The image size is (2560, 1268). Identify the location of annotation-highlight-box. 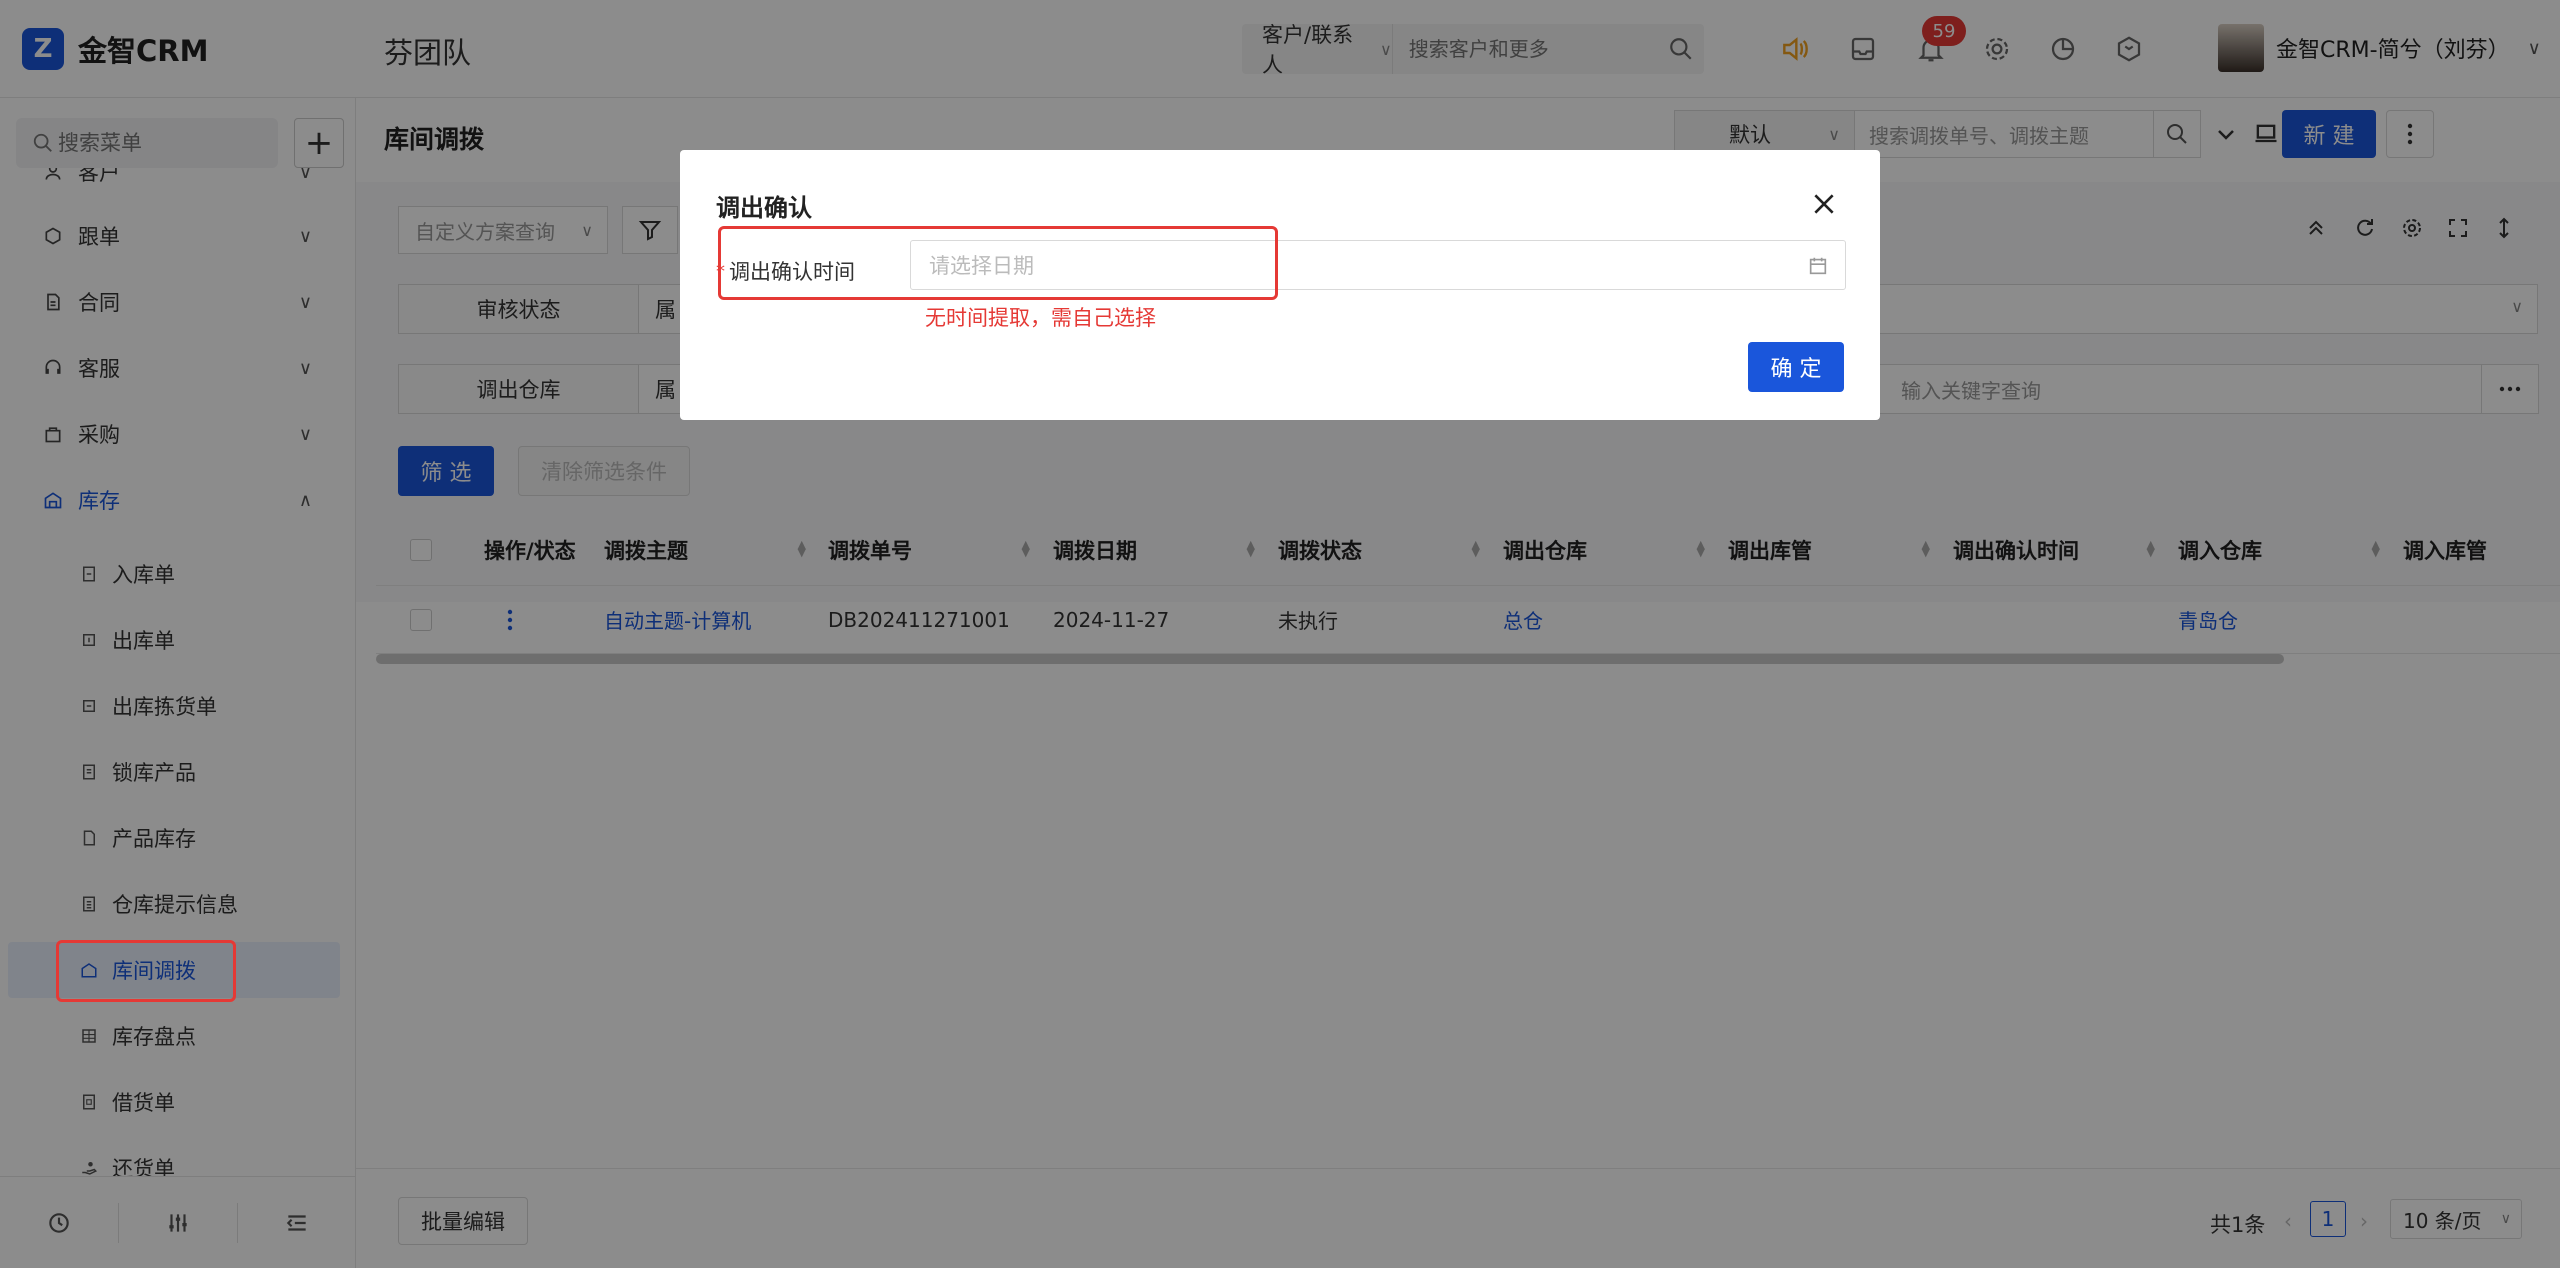
(998, 263).